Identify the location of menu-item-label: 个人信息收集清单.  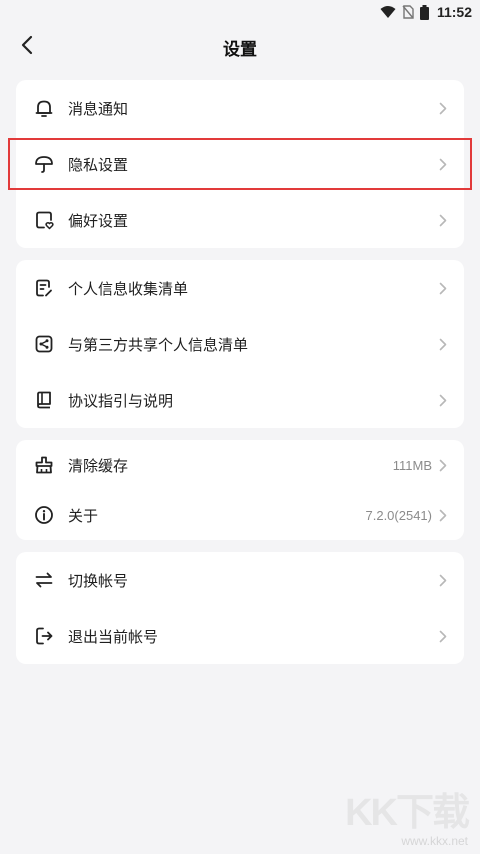
(128, 288).